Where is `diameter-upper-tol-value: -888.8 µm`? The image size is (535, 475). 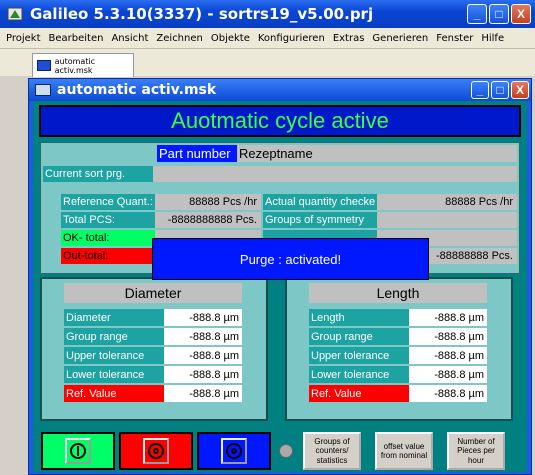
diameter-upper-tol-value: -888.8 µm is located at coordinates (203, 355).